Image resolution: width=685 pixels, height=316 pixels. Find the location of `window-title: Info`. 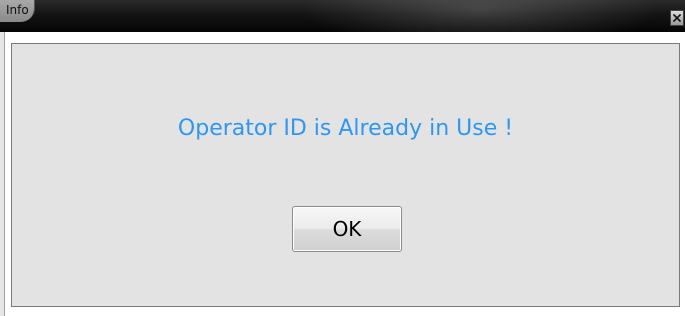

window-title: Info is located at coordinates (17, 10).